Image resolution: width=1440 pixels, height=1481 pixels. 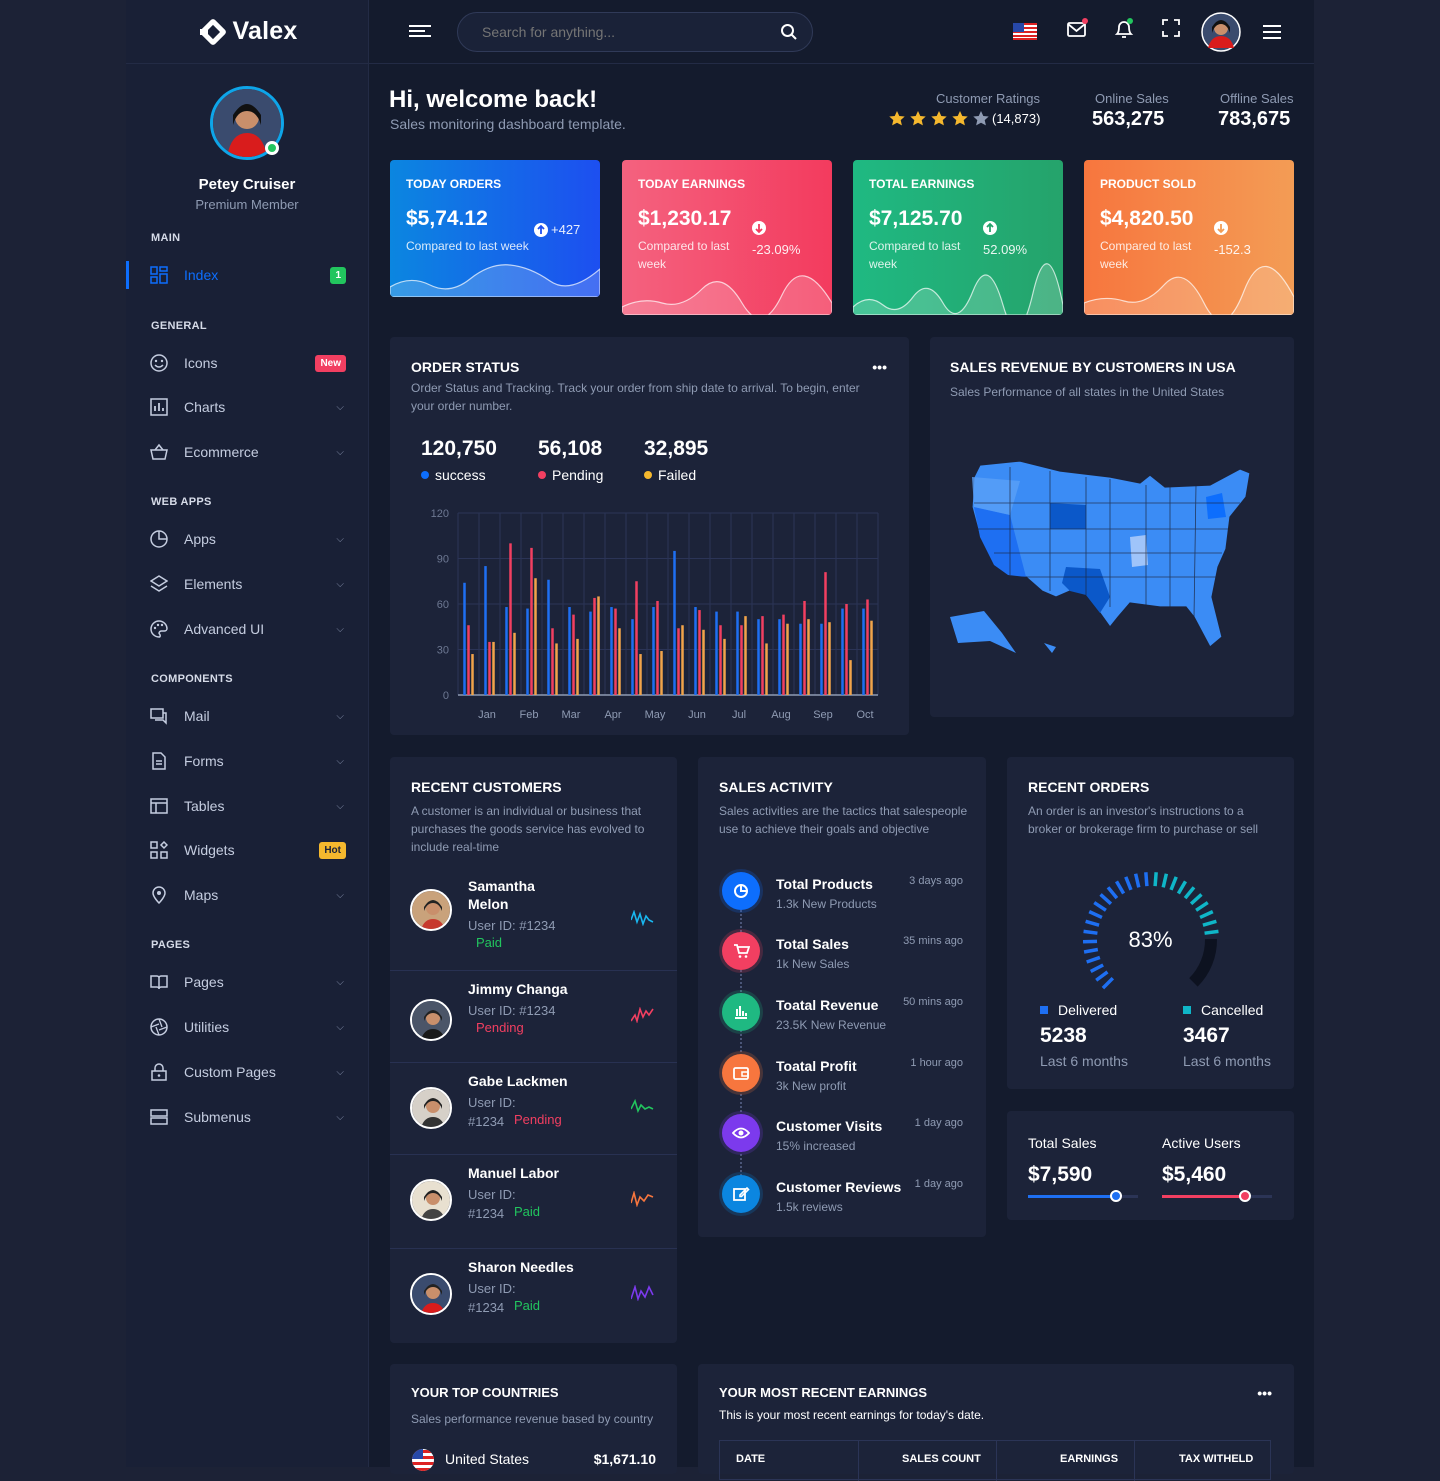 What do you see at coordinates (1083, 1196) in the screenshot?
I see `sales-slider` at bounding box center [1083, 1196].